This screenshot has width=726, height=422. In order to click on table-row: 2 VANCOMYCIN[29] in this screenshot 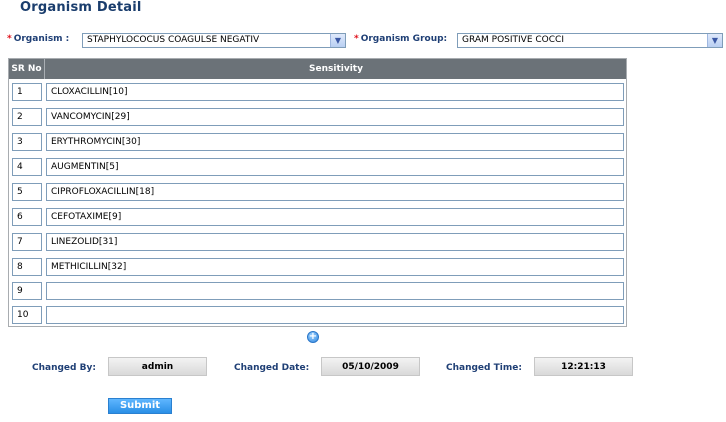, I will do `click(317, 118)`.